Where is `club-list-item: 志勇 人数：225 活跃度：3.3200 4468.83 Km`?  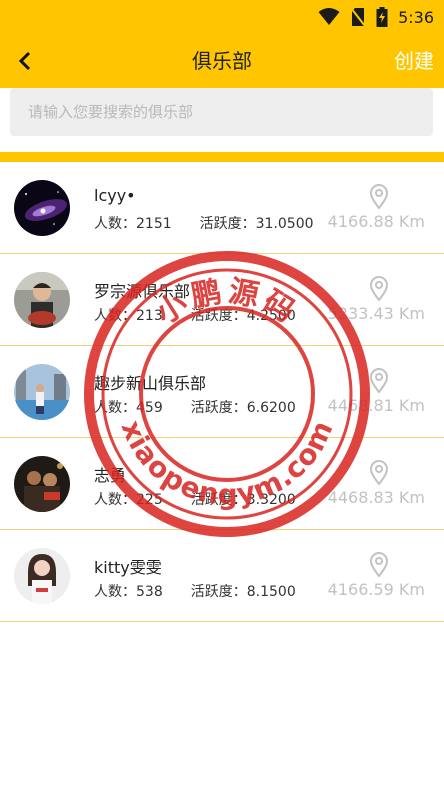 club-list-item: 志勇 人数：225 活跃度：3.3200 4468.83 Km is located at coordinates (222, 484).